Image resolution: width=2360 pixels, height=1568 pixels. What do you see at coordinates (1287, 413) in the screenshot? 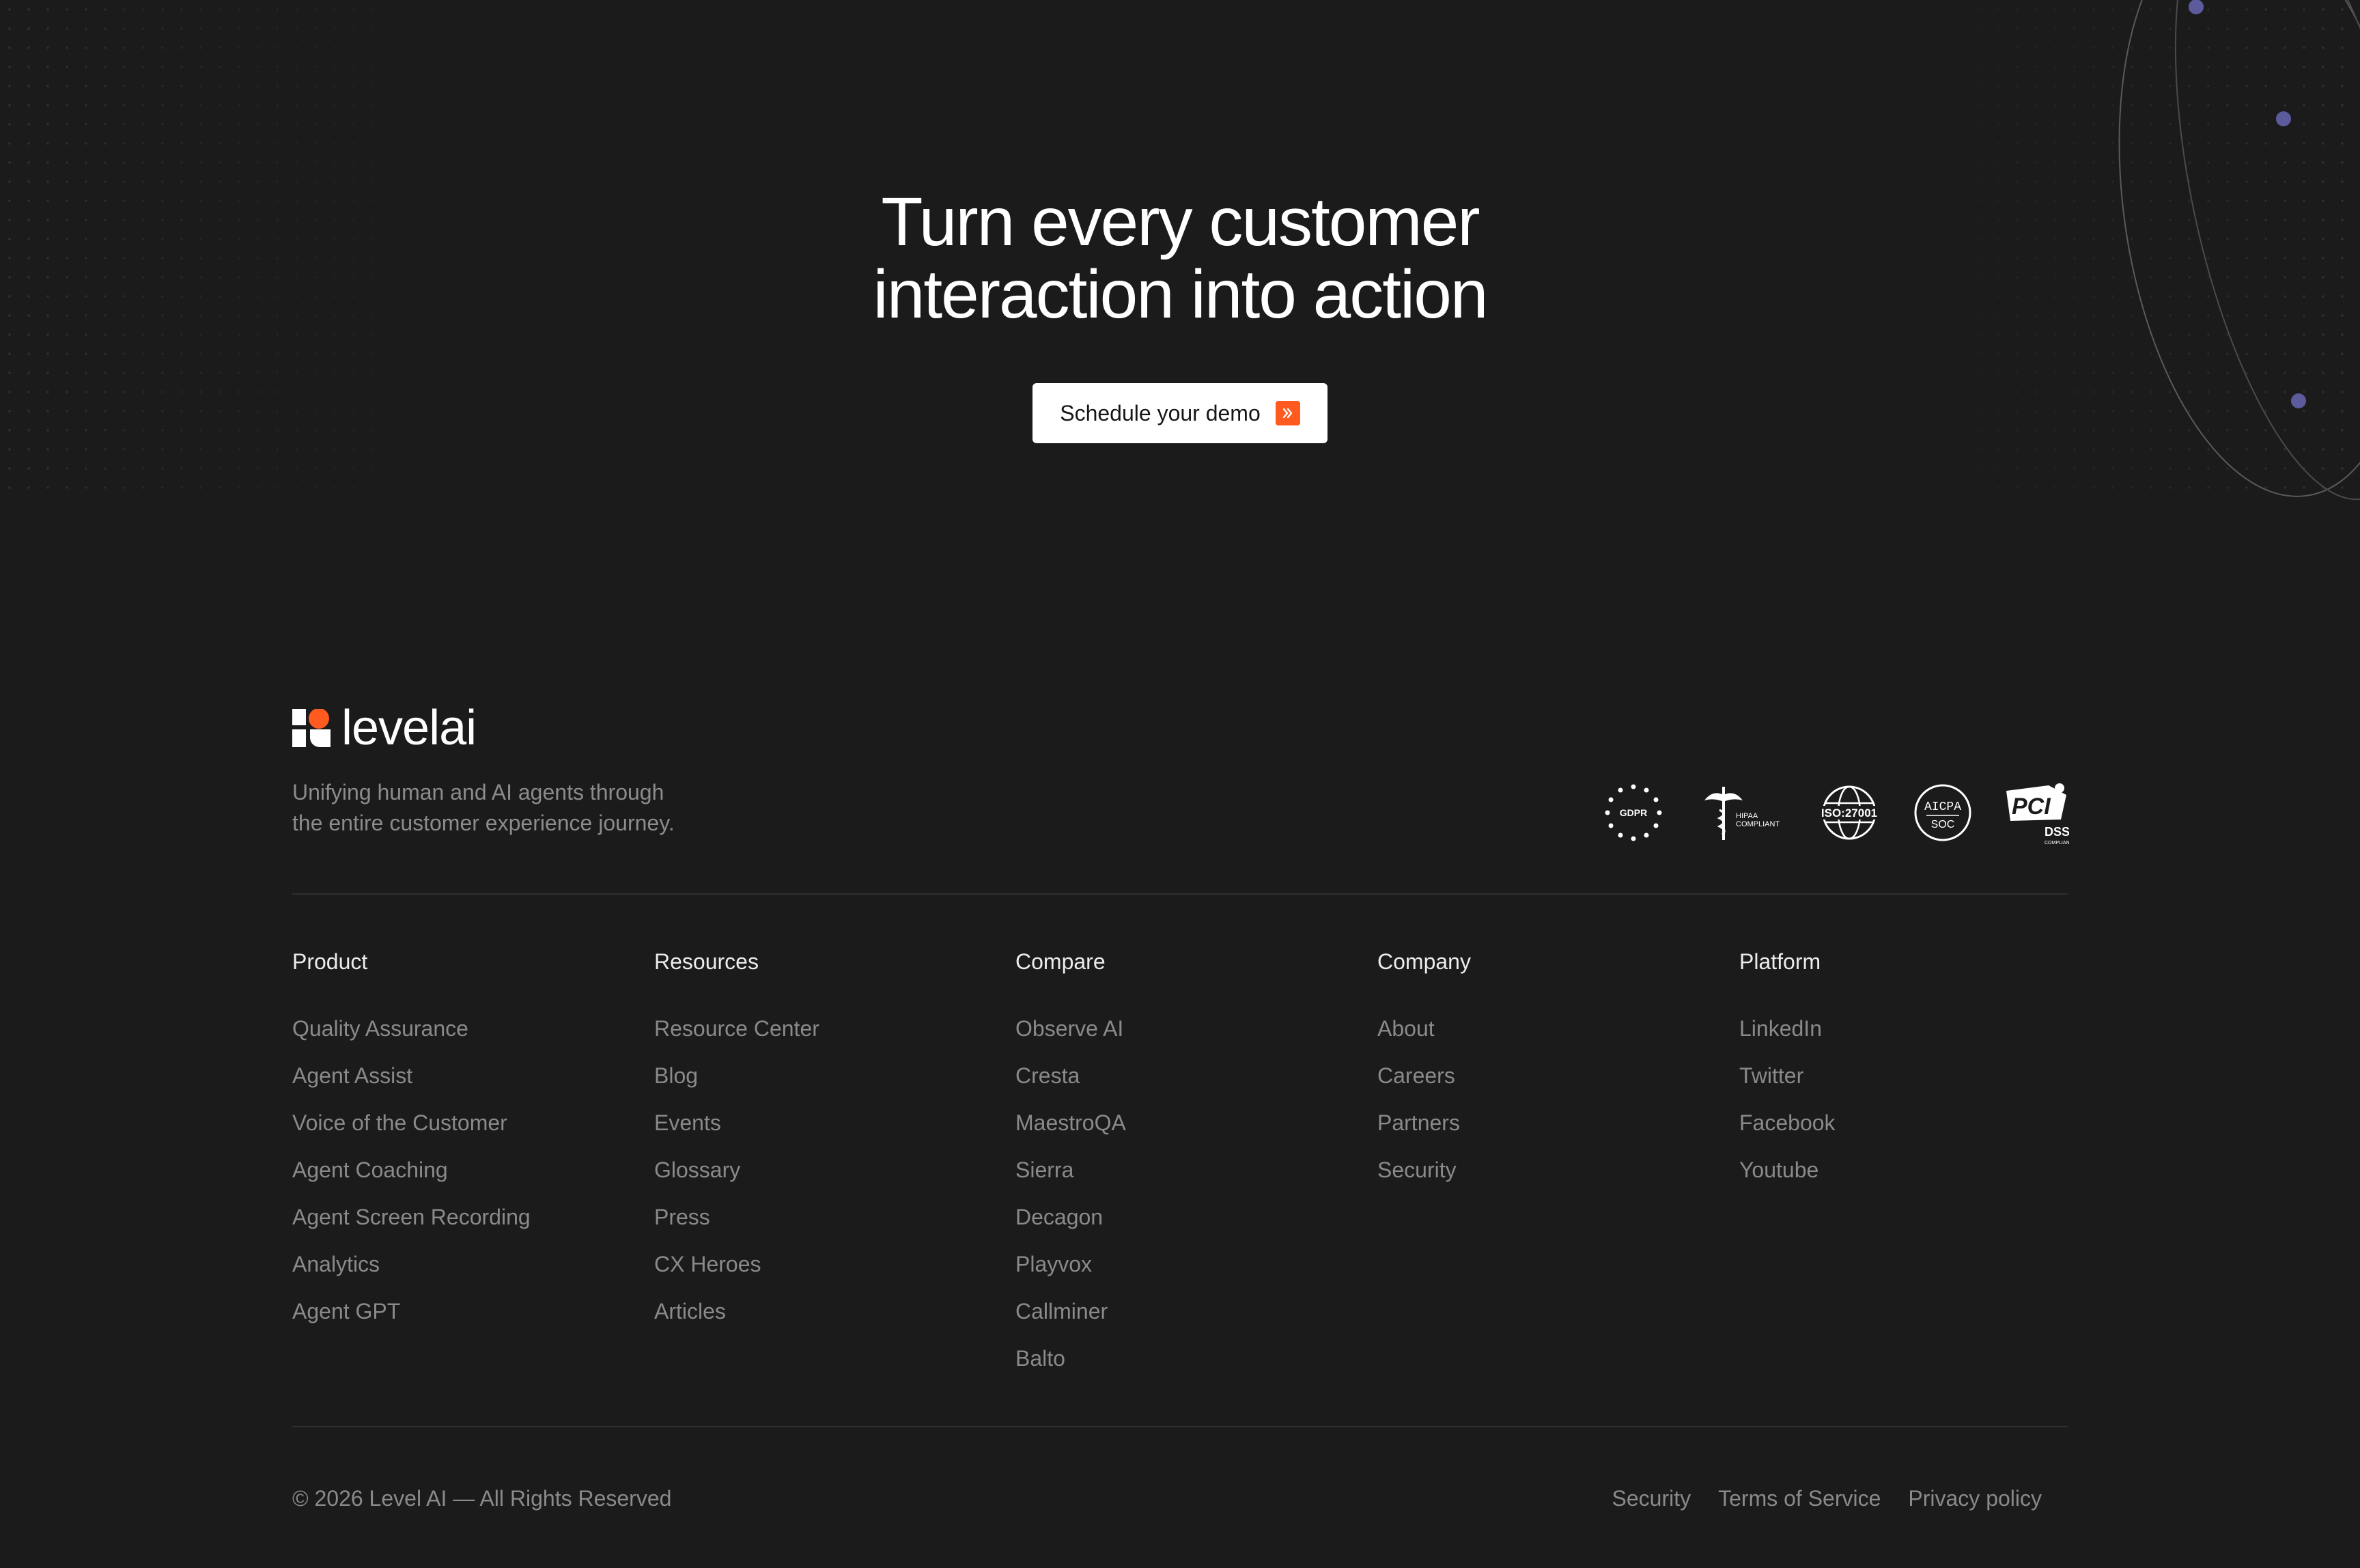
I see `double-chevron-right-icon` at bounding box center [1287, 413].